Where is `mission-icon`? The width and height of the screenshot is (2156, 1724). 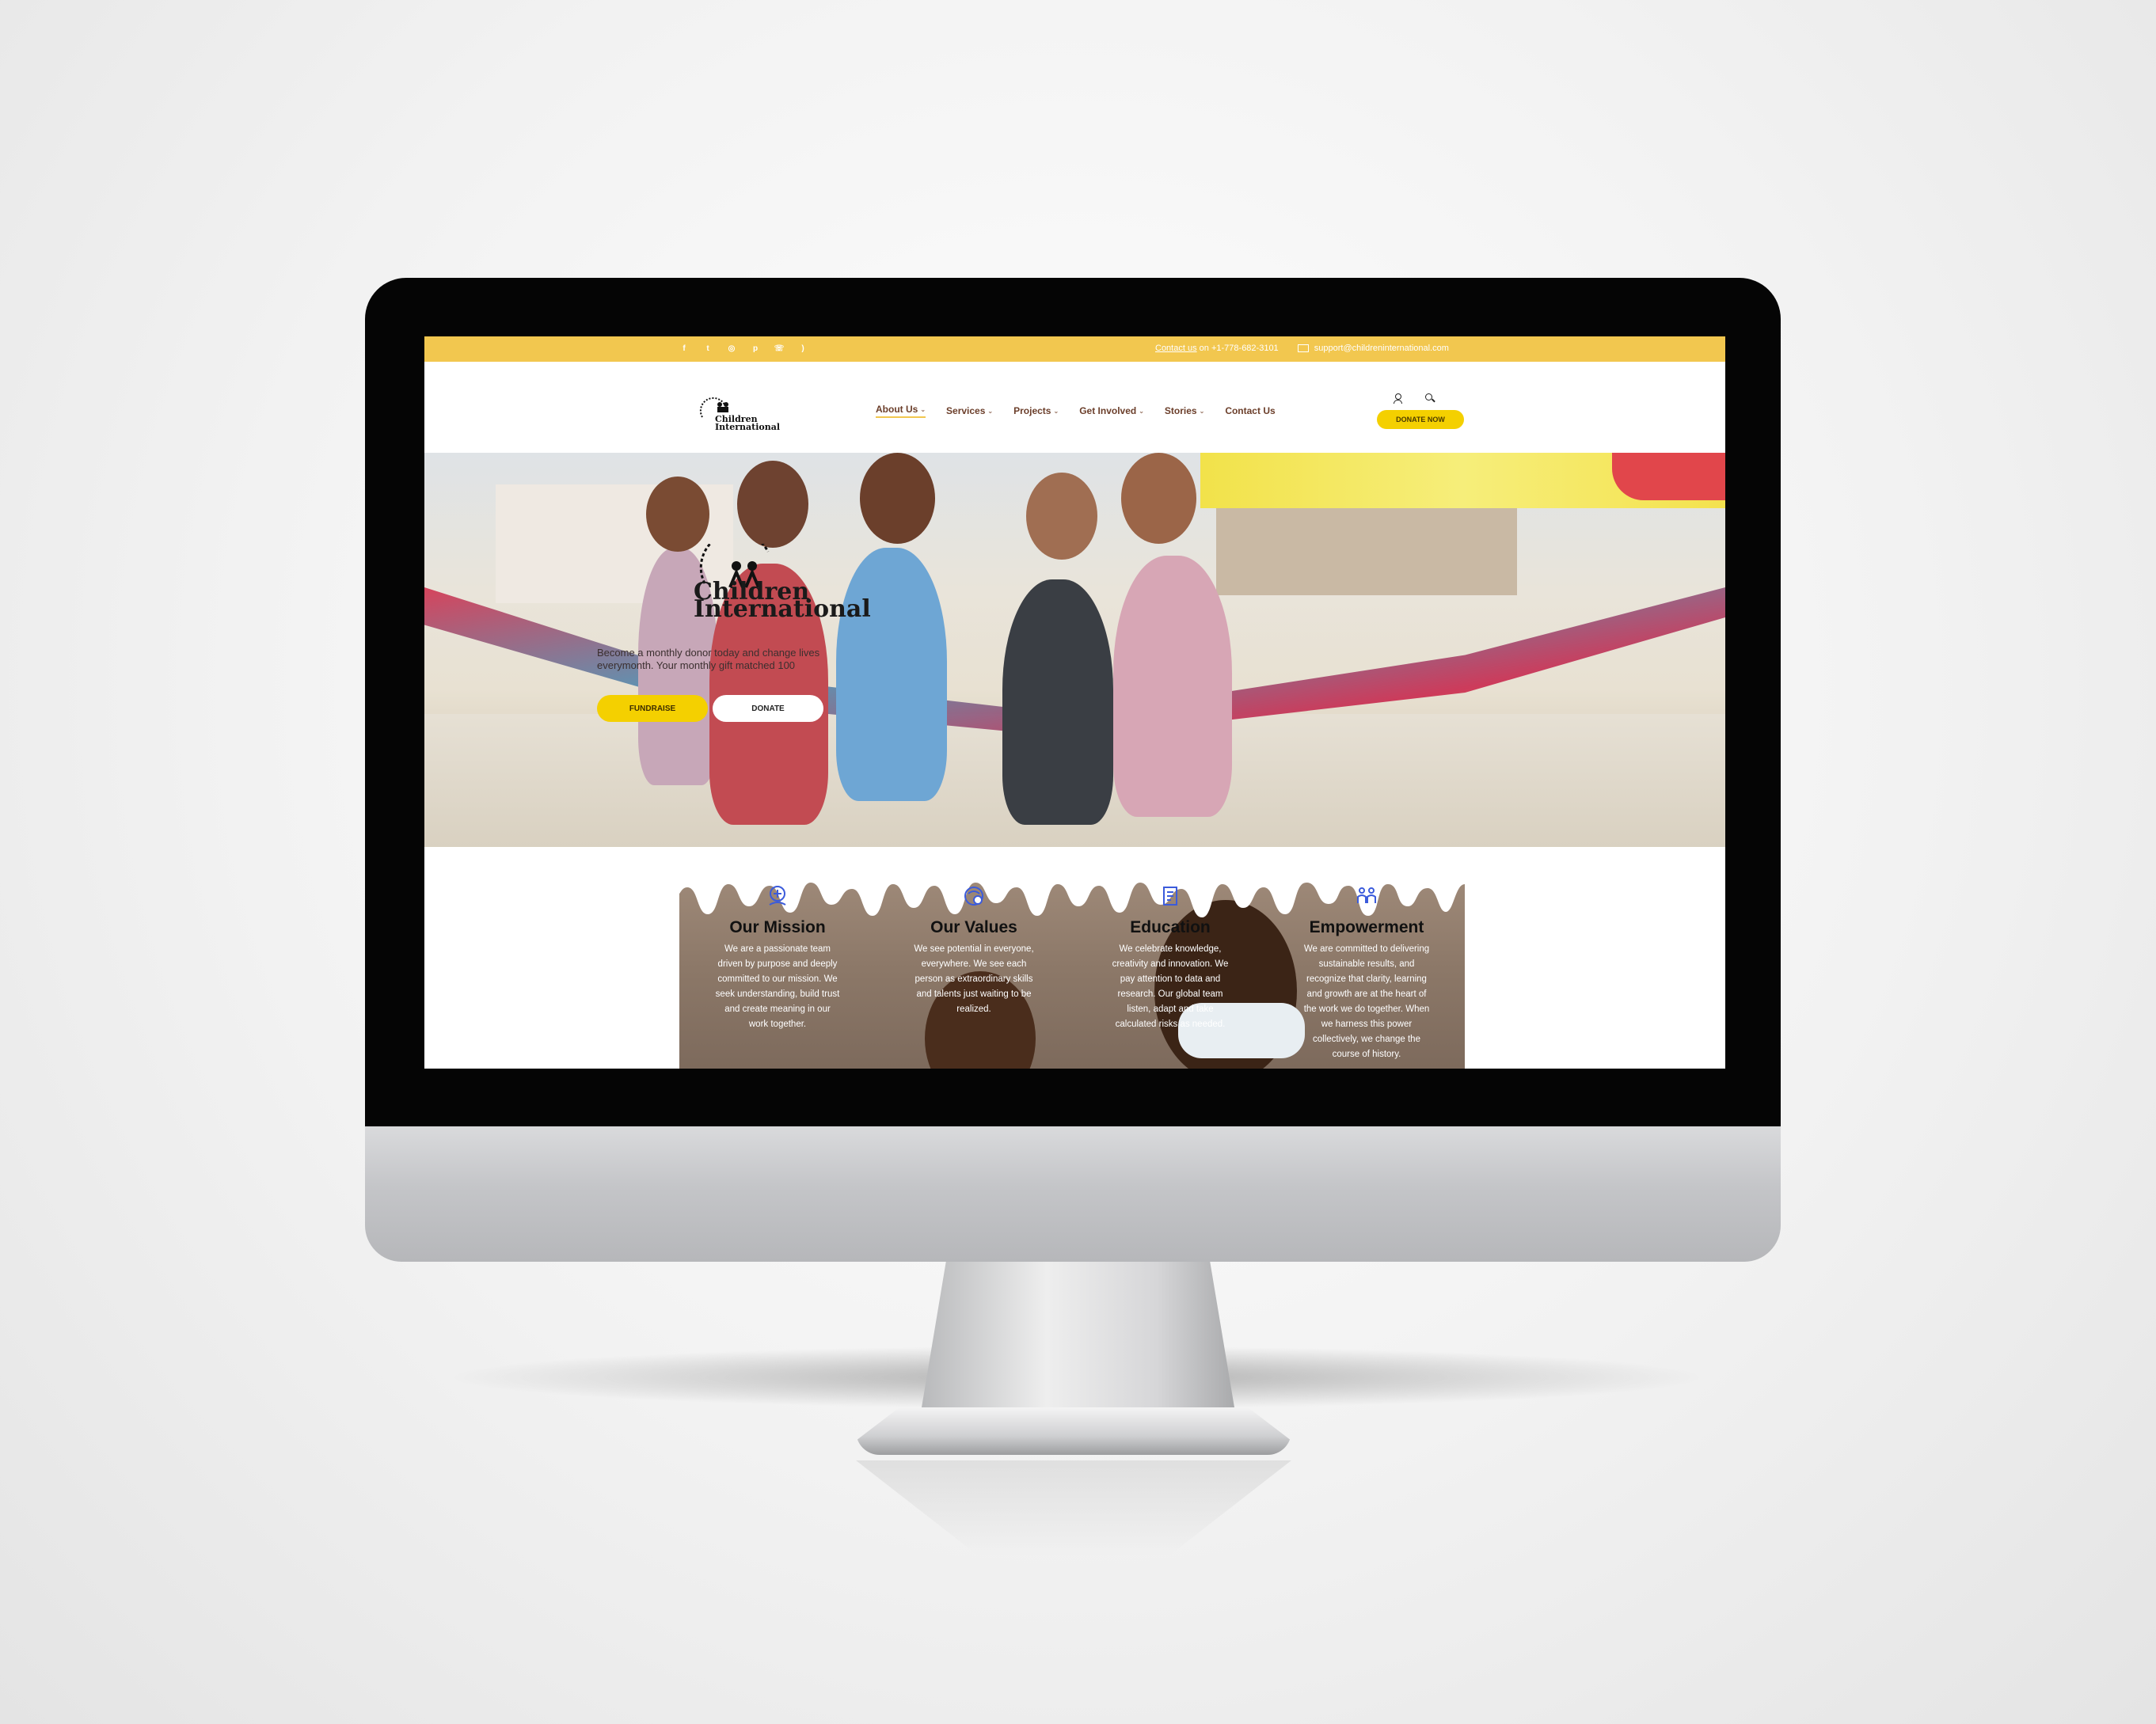 mission-icon is located at coordinates (777, 896).